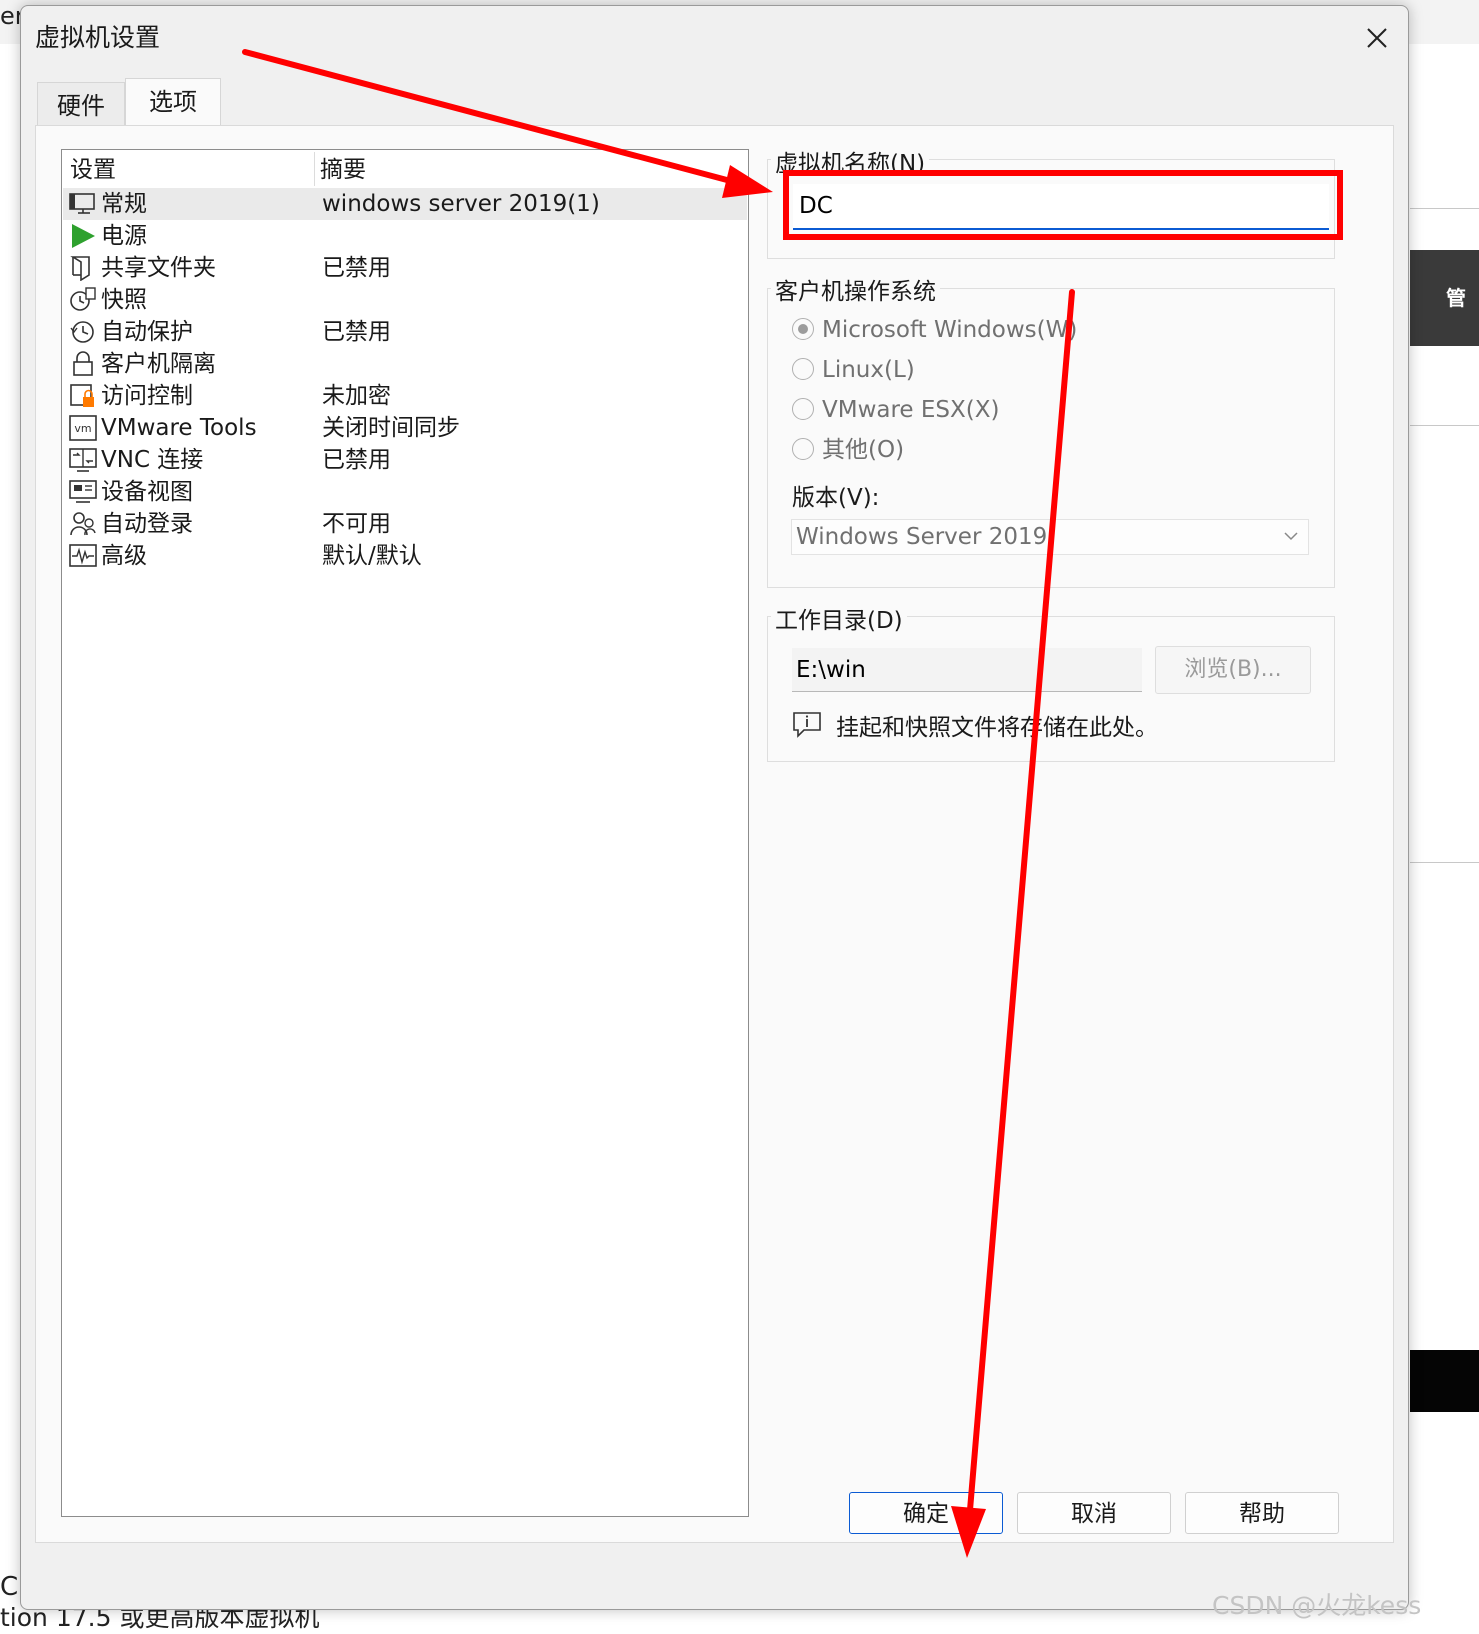 The height and width of the screenshot is (1634, 1479). Describe the element at coordinates (83, 524) in the screenshot. I see `users-icon` at that location.